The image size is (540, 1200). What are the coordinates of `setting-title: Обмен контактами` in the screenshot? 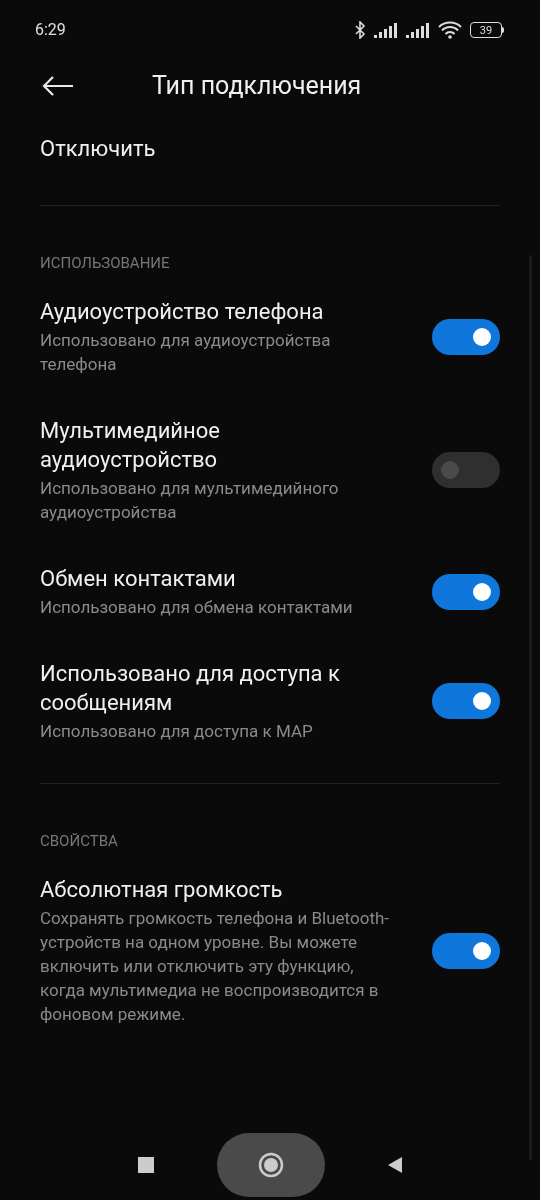 It's located at (138, 579).